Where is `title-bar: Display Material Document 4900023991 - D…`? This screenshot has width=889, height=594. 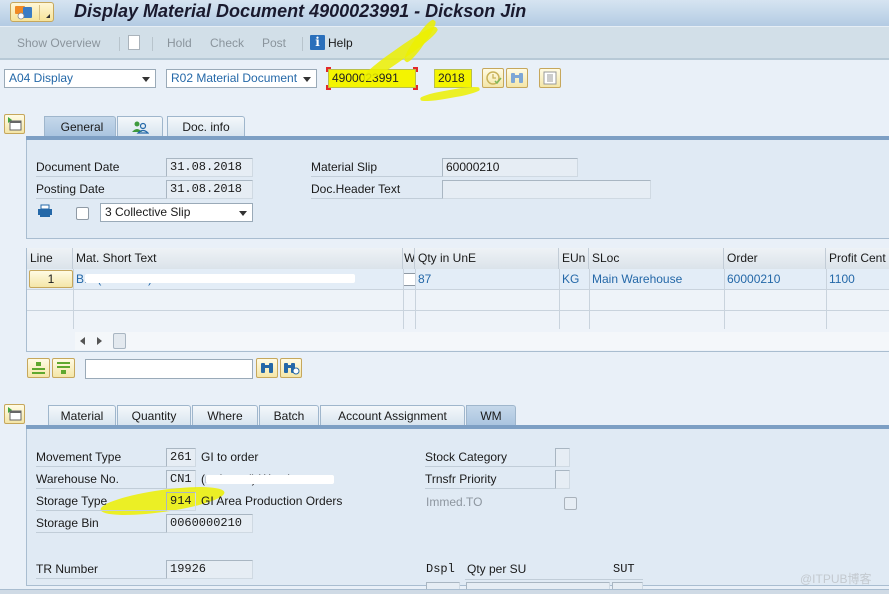 title-bar: Display Material Document 4900023991 - D… is located at coordinates (444, 13).